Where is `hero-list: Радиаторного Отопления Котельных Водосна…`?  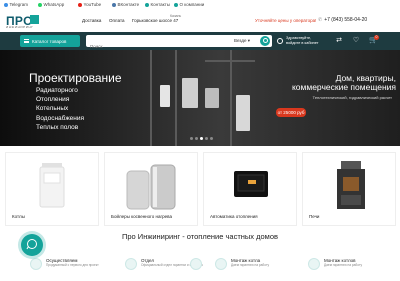
hero-list: Радиаторного Отопления Котельных Водосна… is located at coordinates (60, 109).